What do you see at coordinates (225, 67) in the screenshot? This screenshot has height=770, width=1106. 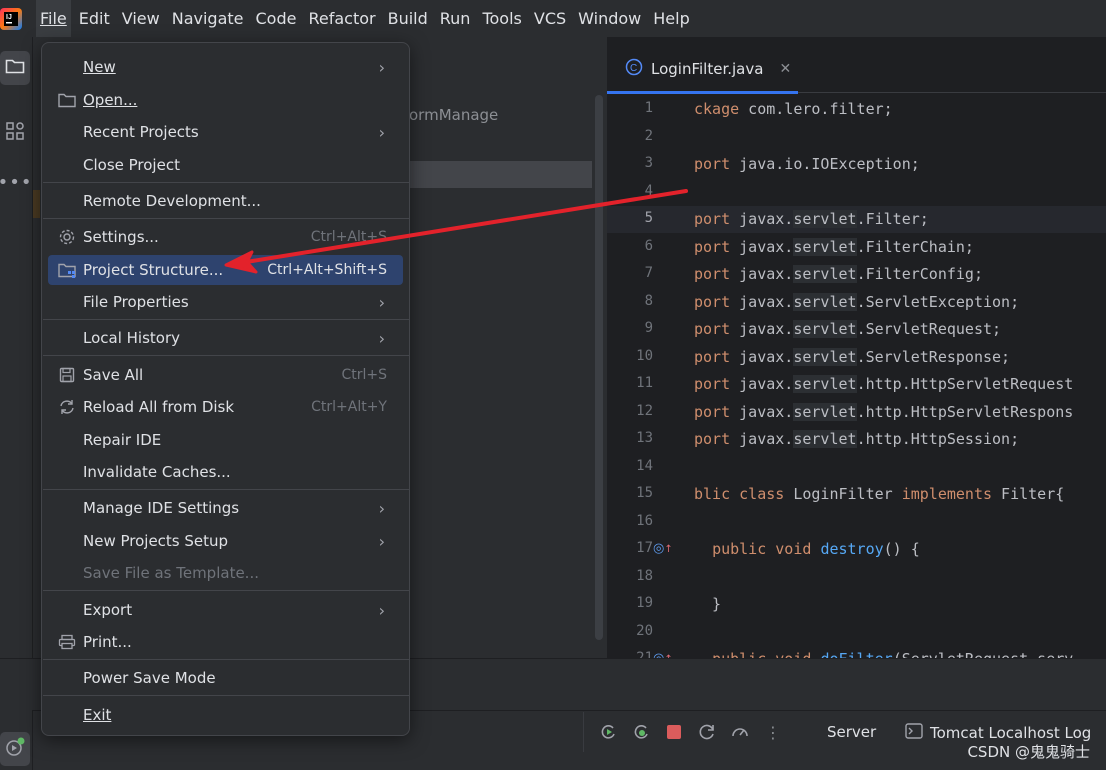 I see `menu-item-new: New ›` at bounding box center [225, 67].